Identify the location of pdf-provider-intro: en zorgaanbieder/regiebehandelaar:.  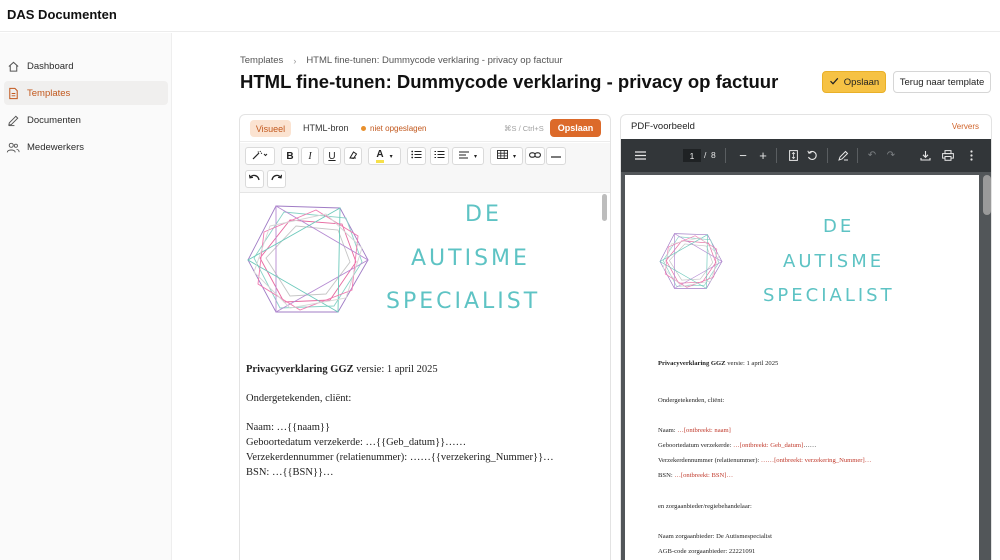
(705, 506).